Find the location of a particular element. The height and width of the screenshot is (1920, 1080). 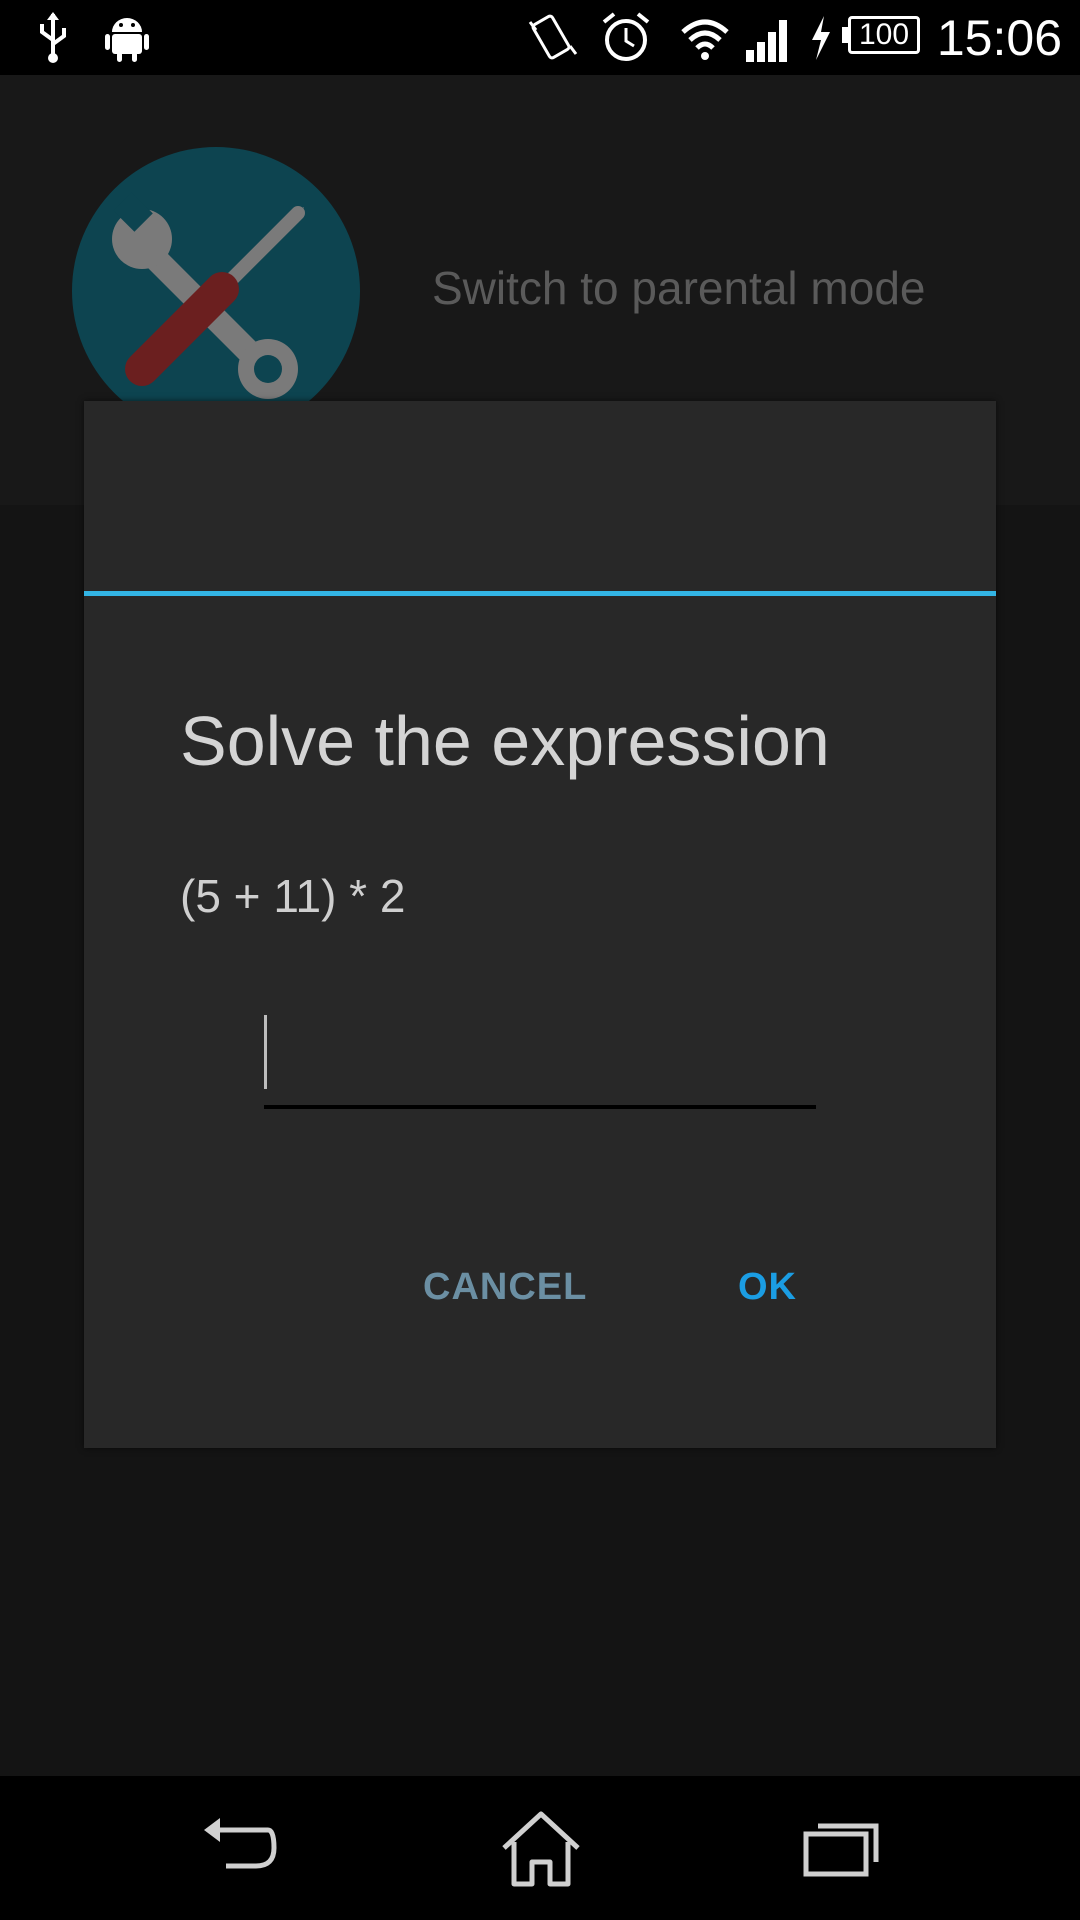

answer-input is located at coordinates (540, 1057).